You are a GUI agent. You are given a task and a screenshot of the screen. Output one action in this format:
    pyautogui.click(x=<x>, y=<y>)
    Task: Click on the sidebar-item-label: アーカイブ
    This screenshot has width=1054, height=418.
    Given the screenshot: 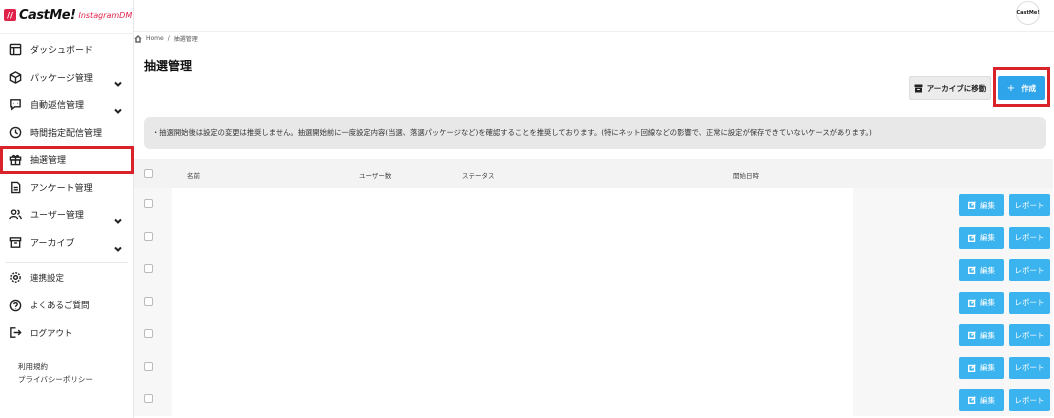 What is the action you would take?
    pyautogui.click(x=52, y=243)
    